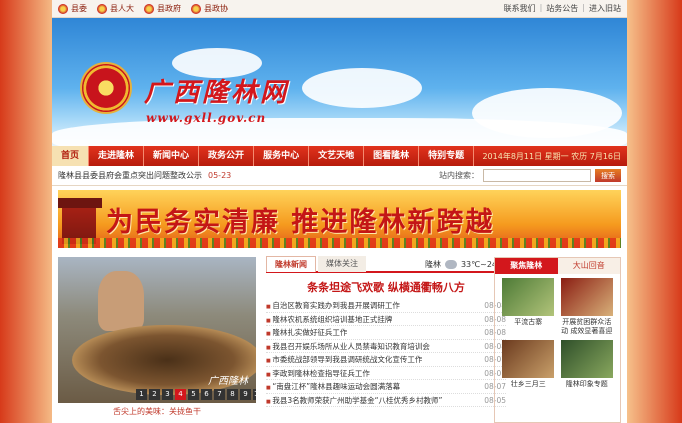 The width and height of the screenshot is (682, 423). I want to click on top-link-label: 县政府, so click(169, 8).